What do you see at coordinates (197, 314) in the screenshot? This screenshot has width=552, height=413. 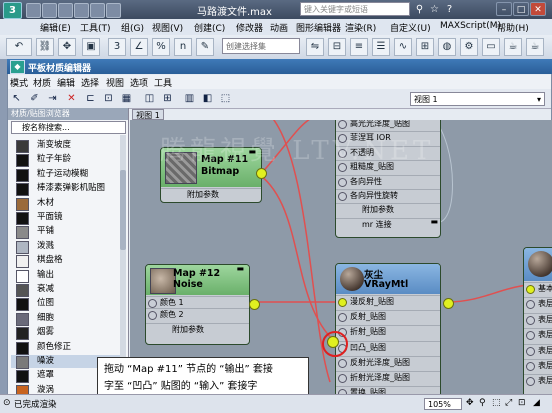 I see `node-map12-row-color2: 颜色 2` at bounding box center [197, 314].